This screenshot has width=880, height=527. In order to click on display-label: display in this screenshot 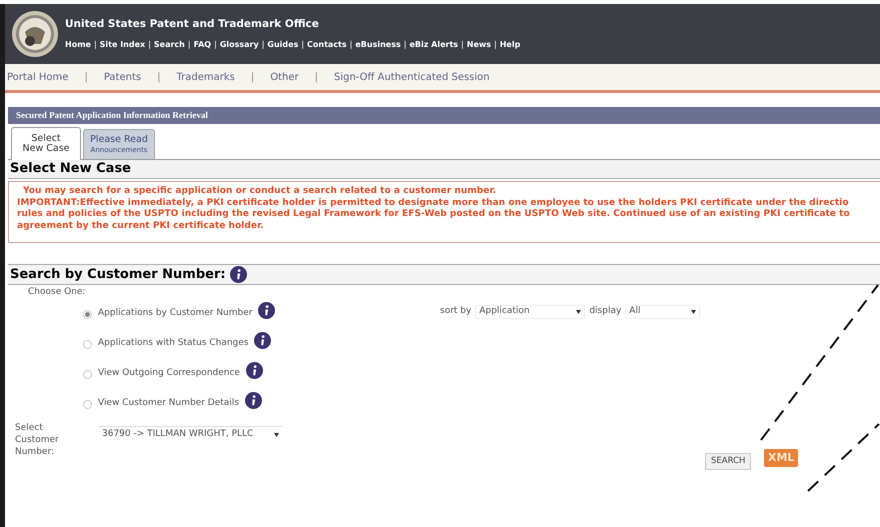, I will do `click(605, 311)`.